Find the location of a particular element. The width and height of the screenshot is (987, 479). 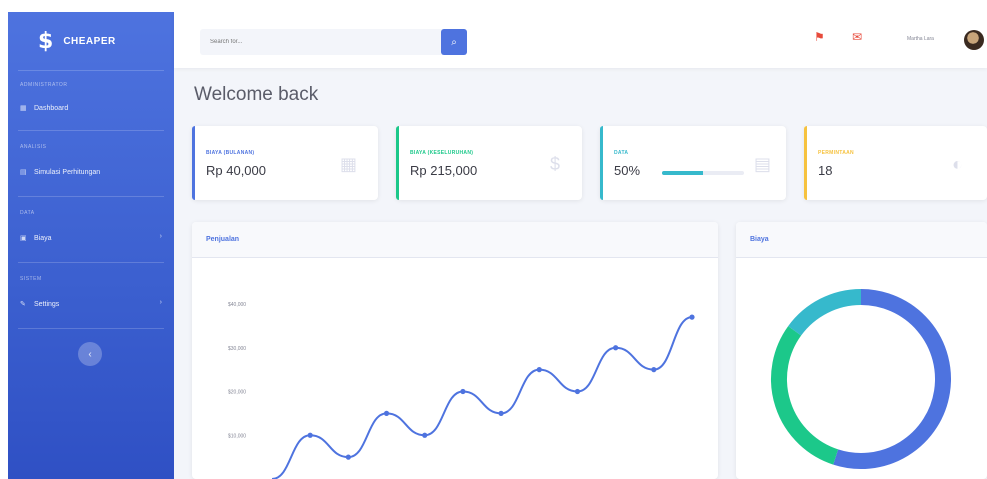

panel-header: Biaya is located at coordinates (861, 240).